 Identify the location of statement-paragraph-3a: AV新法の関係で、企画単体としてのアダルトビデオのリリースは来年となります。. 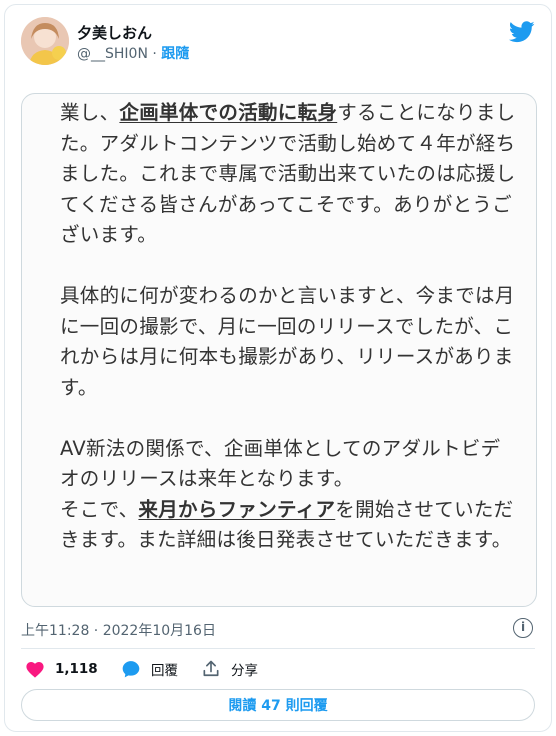
(280, 463).